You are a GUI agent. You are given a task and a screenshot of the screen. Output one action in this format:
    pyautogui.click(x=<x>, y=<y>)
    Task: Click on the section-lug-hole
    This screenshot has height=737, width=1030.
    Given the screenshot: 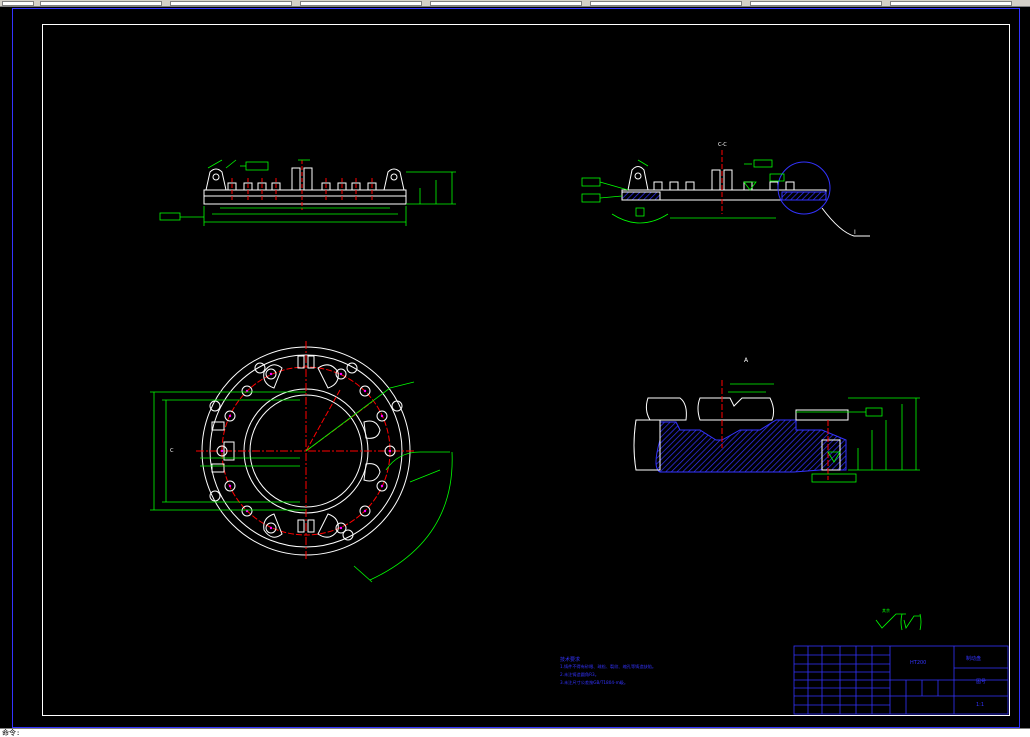 What is the action you would take?
    pyautogui.click(x=638, y=176)
    